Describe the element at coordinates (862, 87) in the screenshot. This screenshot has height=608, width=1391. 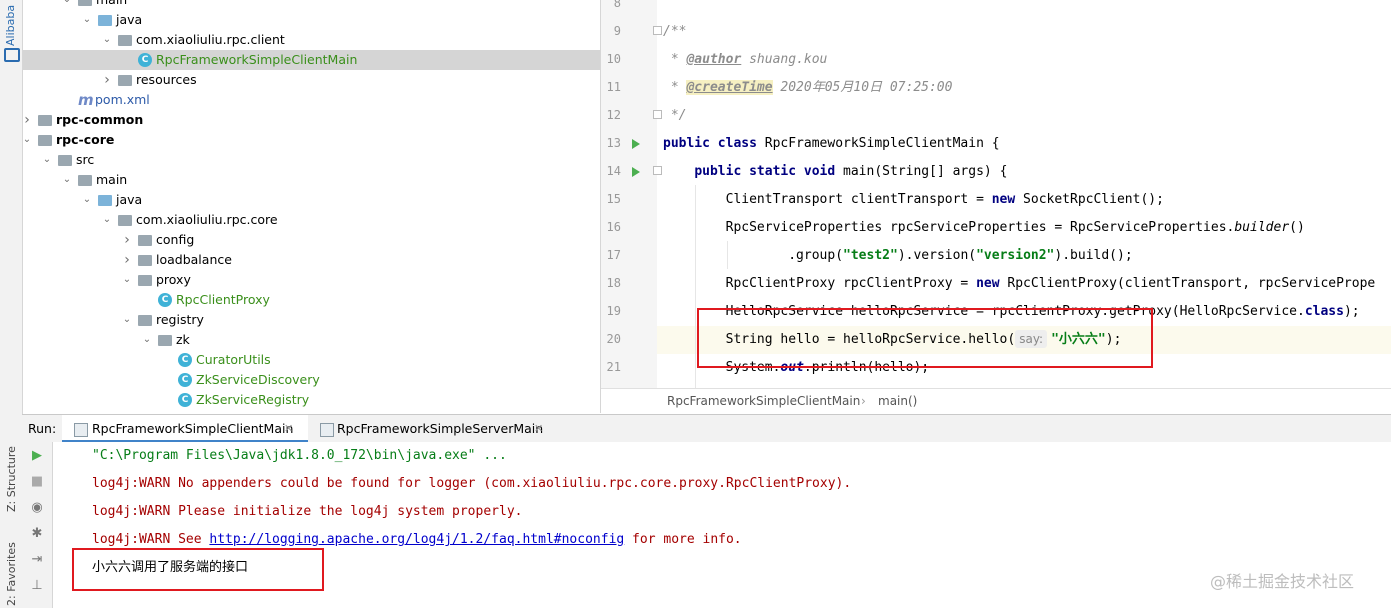
I see `createtime-value: 2020年05月10日 07:25:00` at that location.